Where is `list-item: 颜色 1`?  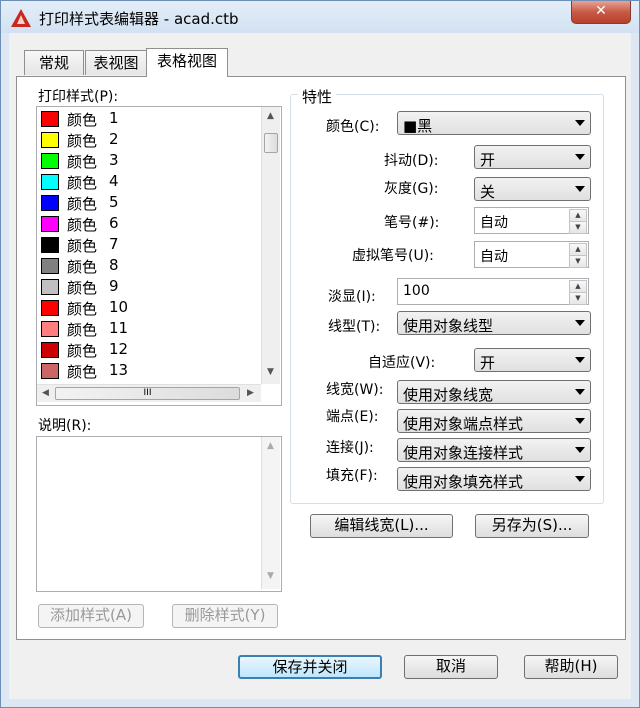 list-item: 颜色 1 is located at coordinates (147, 118).